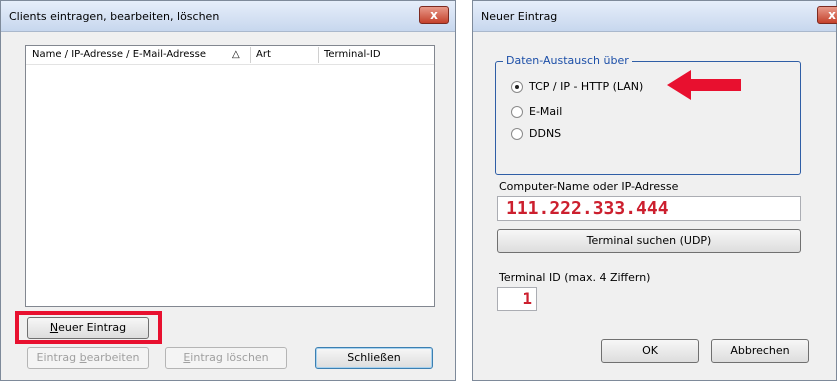 This screenshot has height=381, width=837. I want to click on radio-button-tcp-ip, so click(517, 87).